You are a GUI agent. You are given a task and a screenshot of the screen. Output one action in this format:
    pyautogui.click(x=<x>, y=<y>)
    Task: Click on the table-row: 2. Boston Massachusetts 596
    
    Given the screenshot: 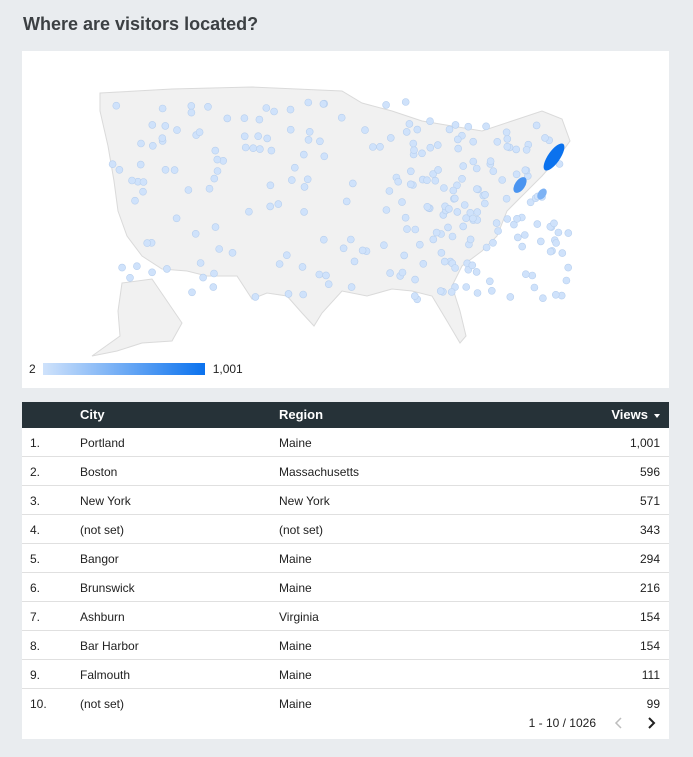 What is the action you would take?
    pyautogui.click(x=345, y=471)
    